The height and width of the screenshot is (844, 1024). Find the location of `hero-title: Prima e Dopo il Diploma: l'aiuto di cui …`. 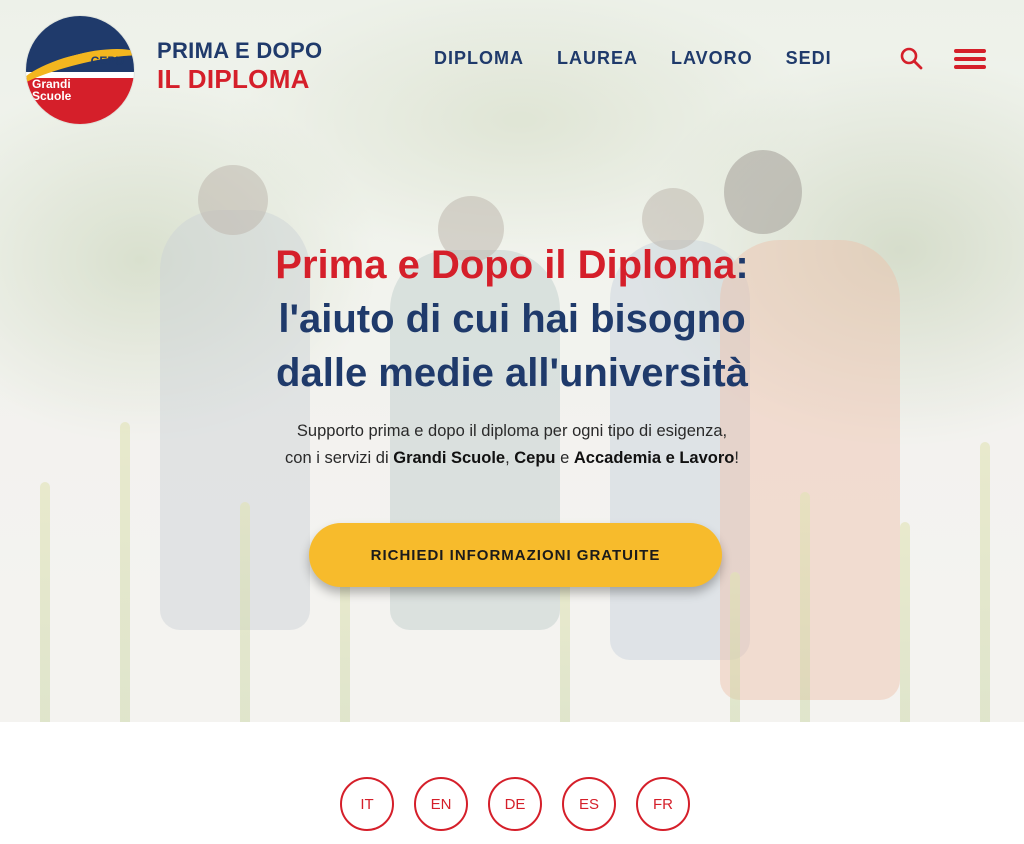

hero-title: Prima e Dopo il Diploma: l'aiuto di cui … is located at coordinates (512, 319).